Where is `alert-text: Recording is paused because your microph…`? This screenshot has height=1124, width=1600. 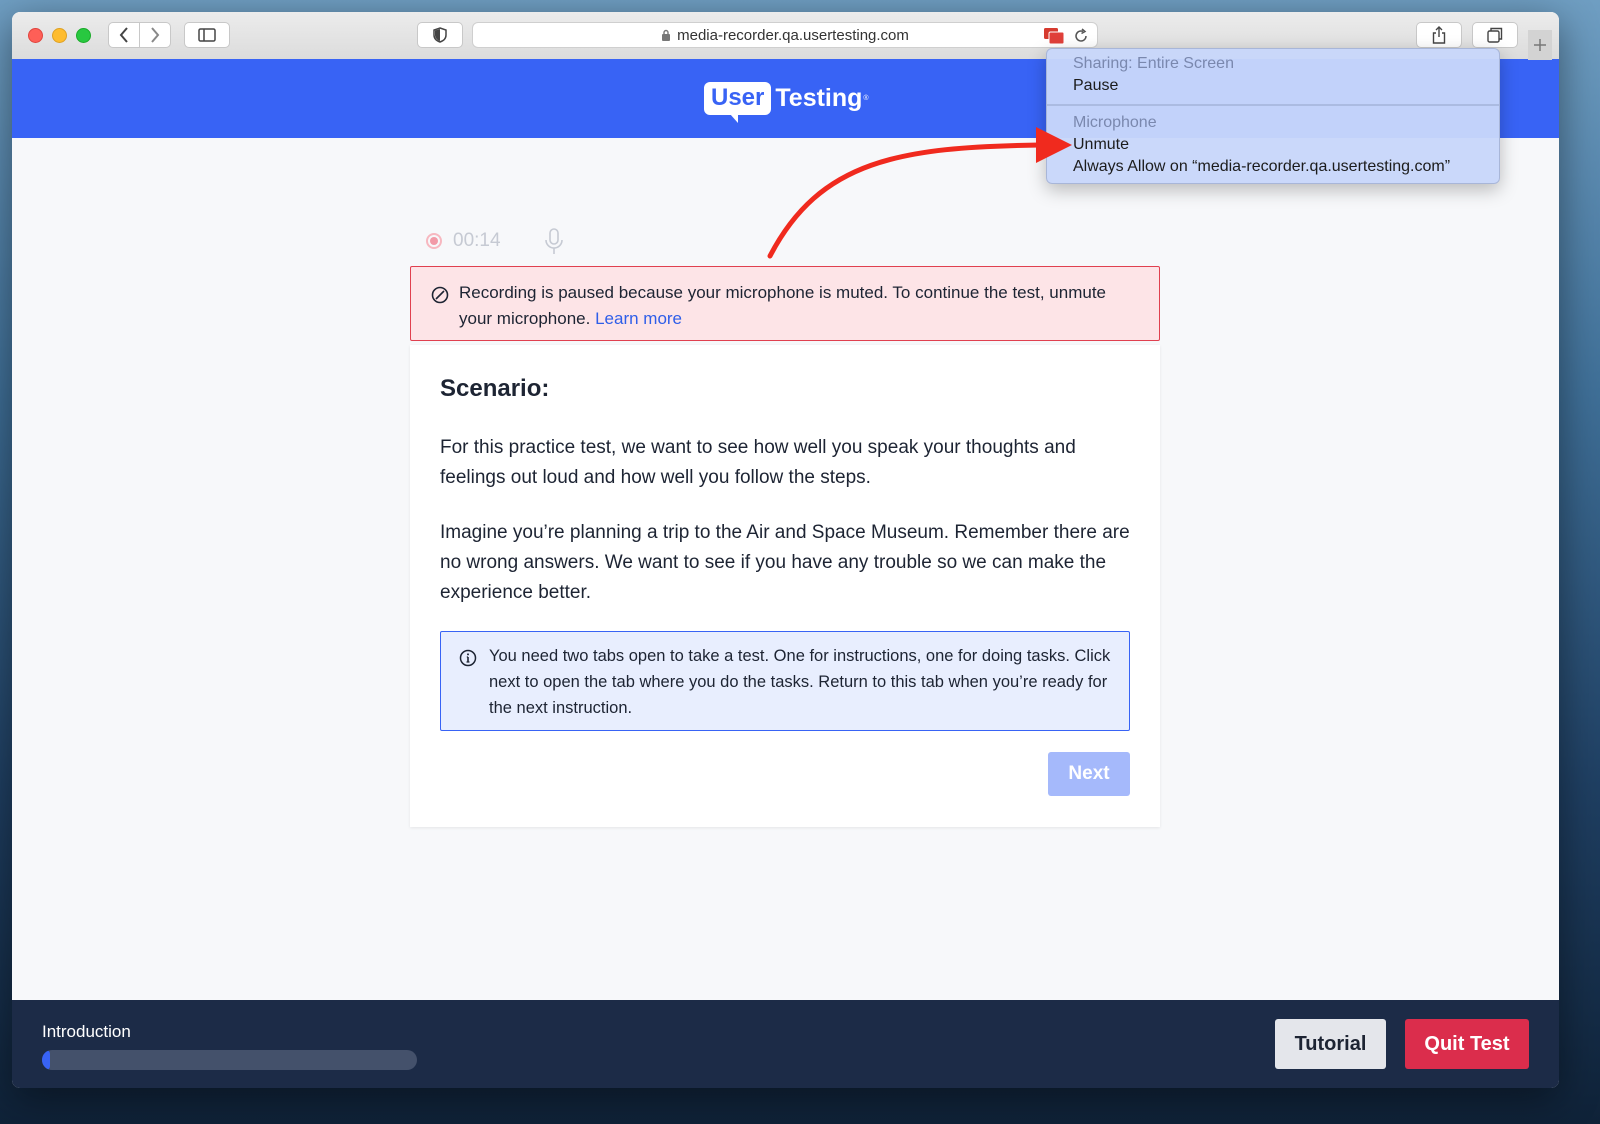 alert-text: Recording is paused because your microph… is located at coordinates (783, 305).